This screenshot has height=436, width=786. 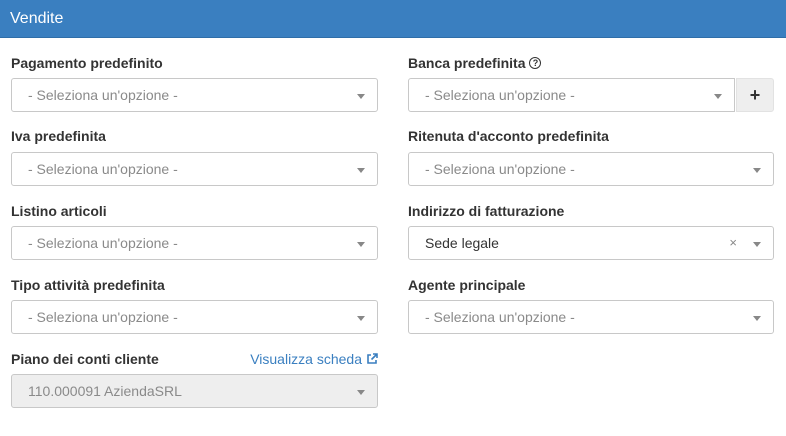 I want to click on agente-placeholder: - Seleziona un'opzione -, so click(x=500, y=317).